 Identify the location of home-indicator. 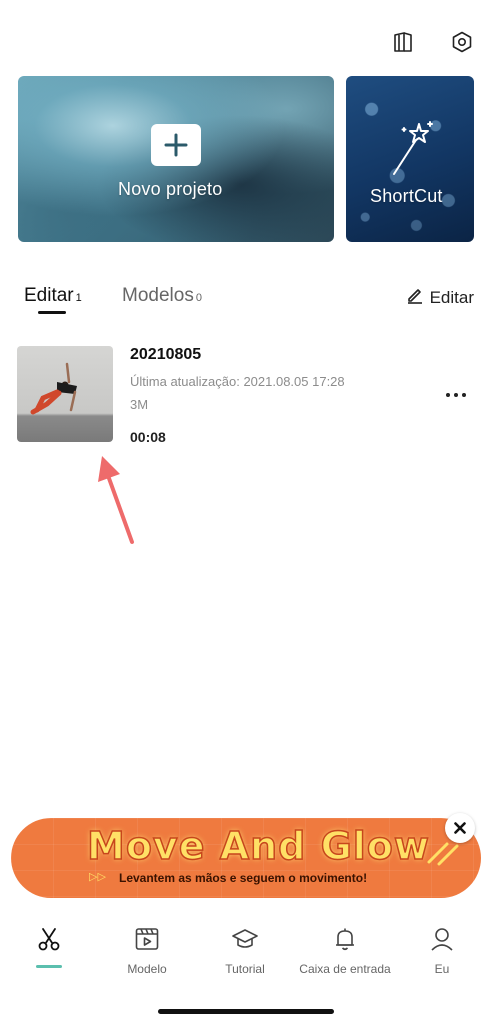
(246, 1011).